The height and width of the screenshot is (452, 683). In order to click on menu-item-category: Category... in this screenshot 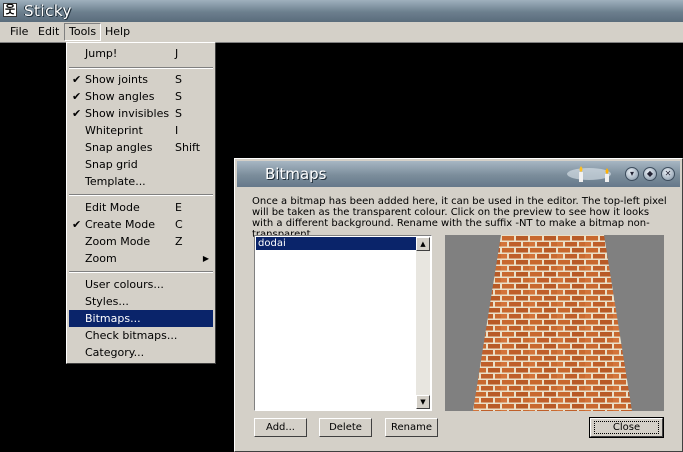, I will do `click(141, 352)`.